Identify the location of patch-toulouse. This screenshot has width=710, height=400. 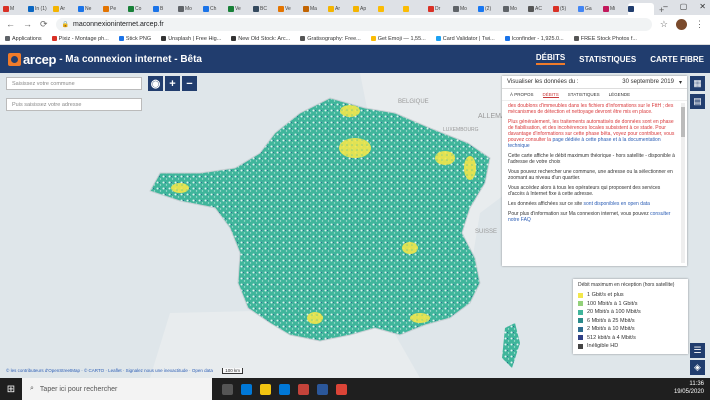
(315, 318).